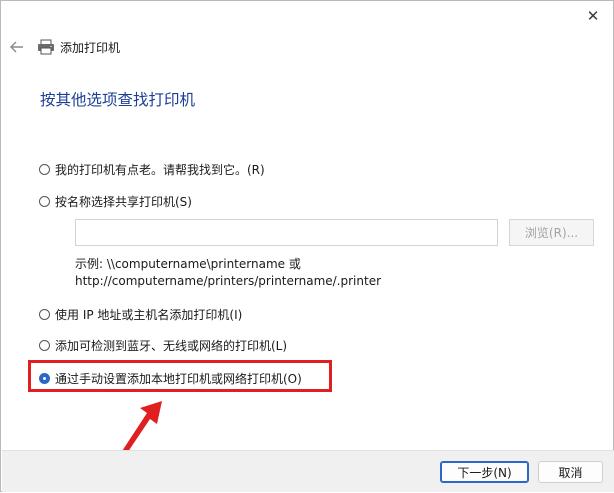  What do you see at coordinates (570, 472) in the screenshot?
I see `cancel-button: 取消` at bounding box center [570, 472].